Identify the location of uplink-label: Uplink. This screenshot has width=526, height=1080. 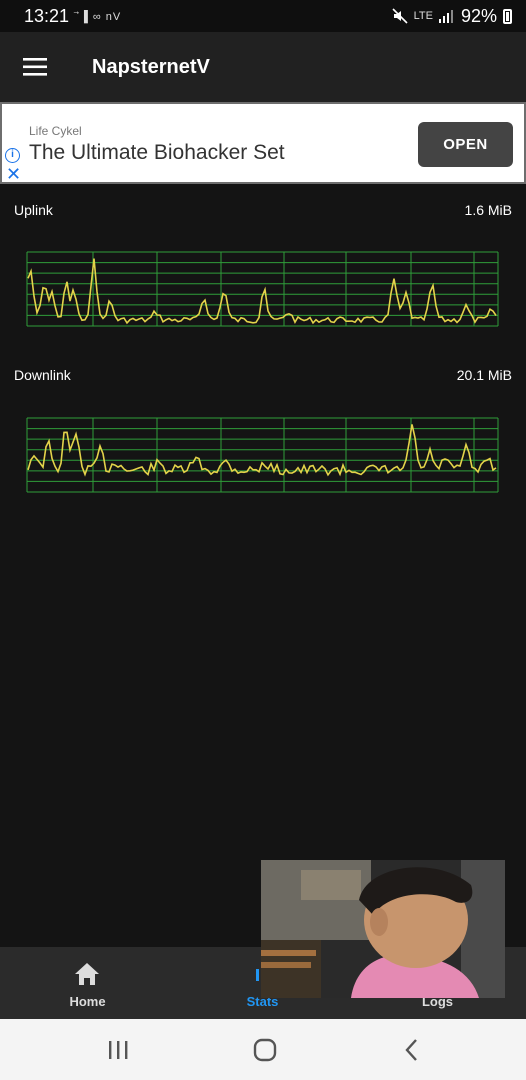
(33, 210).